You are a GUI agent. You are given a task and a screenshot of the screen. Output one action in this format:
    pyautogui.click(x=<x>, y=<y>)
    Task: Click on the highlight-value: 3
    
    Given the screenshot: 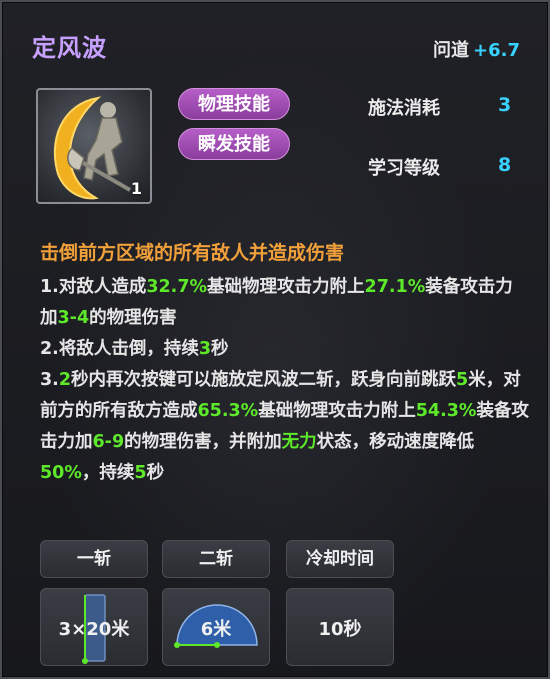 What is the action you would take?
    pyautogui.click(x=205, y=349)
    